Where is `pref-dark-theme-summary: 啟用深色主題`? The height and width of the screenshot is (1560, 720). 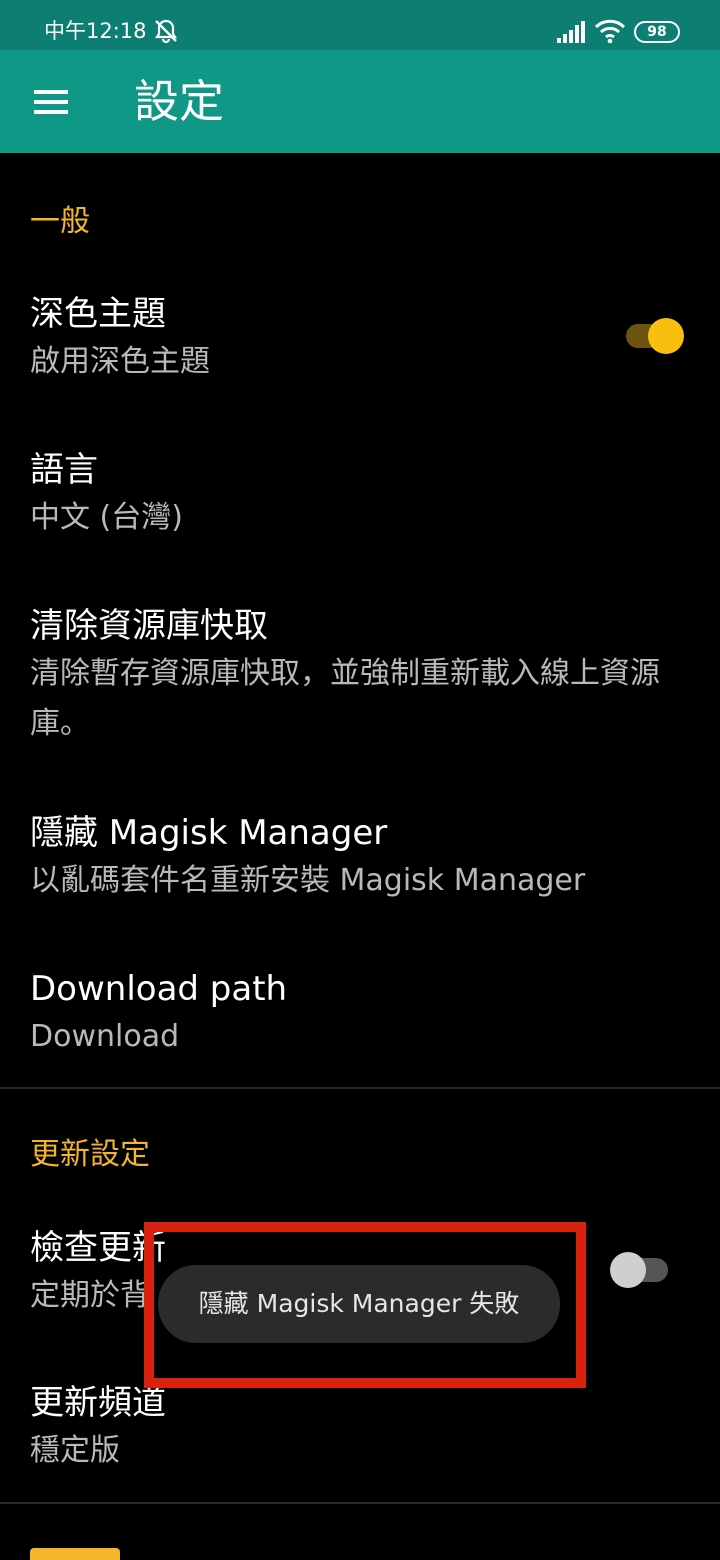 pref-dark-theme-summary: 啟用深色主題 is located at coordinates (120, 361).